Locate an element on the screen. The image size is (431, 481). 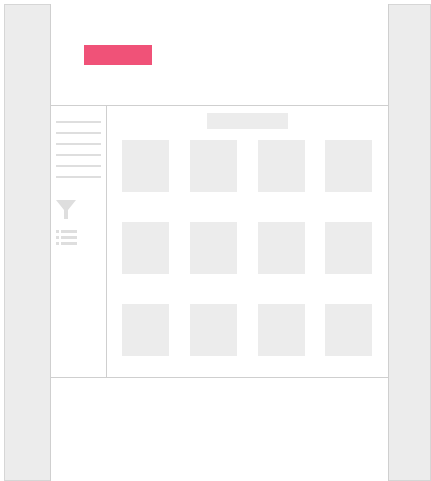
list-icon is located at coordinates (66, 238).